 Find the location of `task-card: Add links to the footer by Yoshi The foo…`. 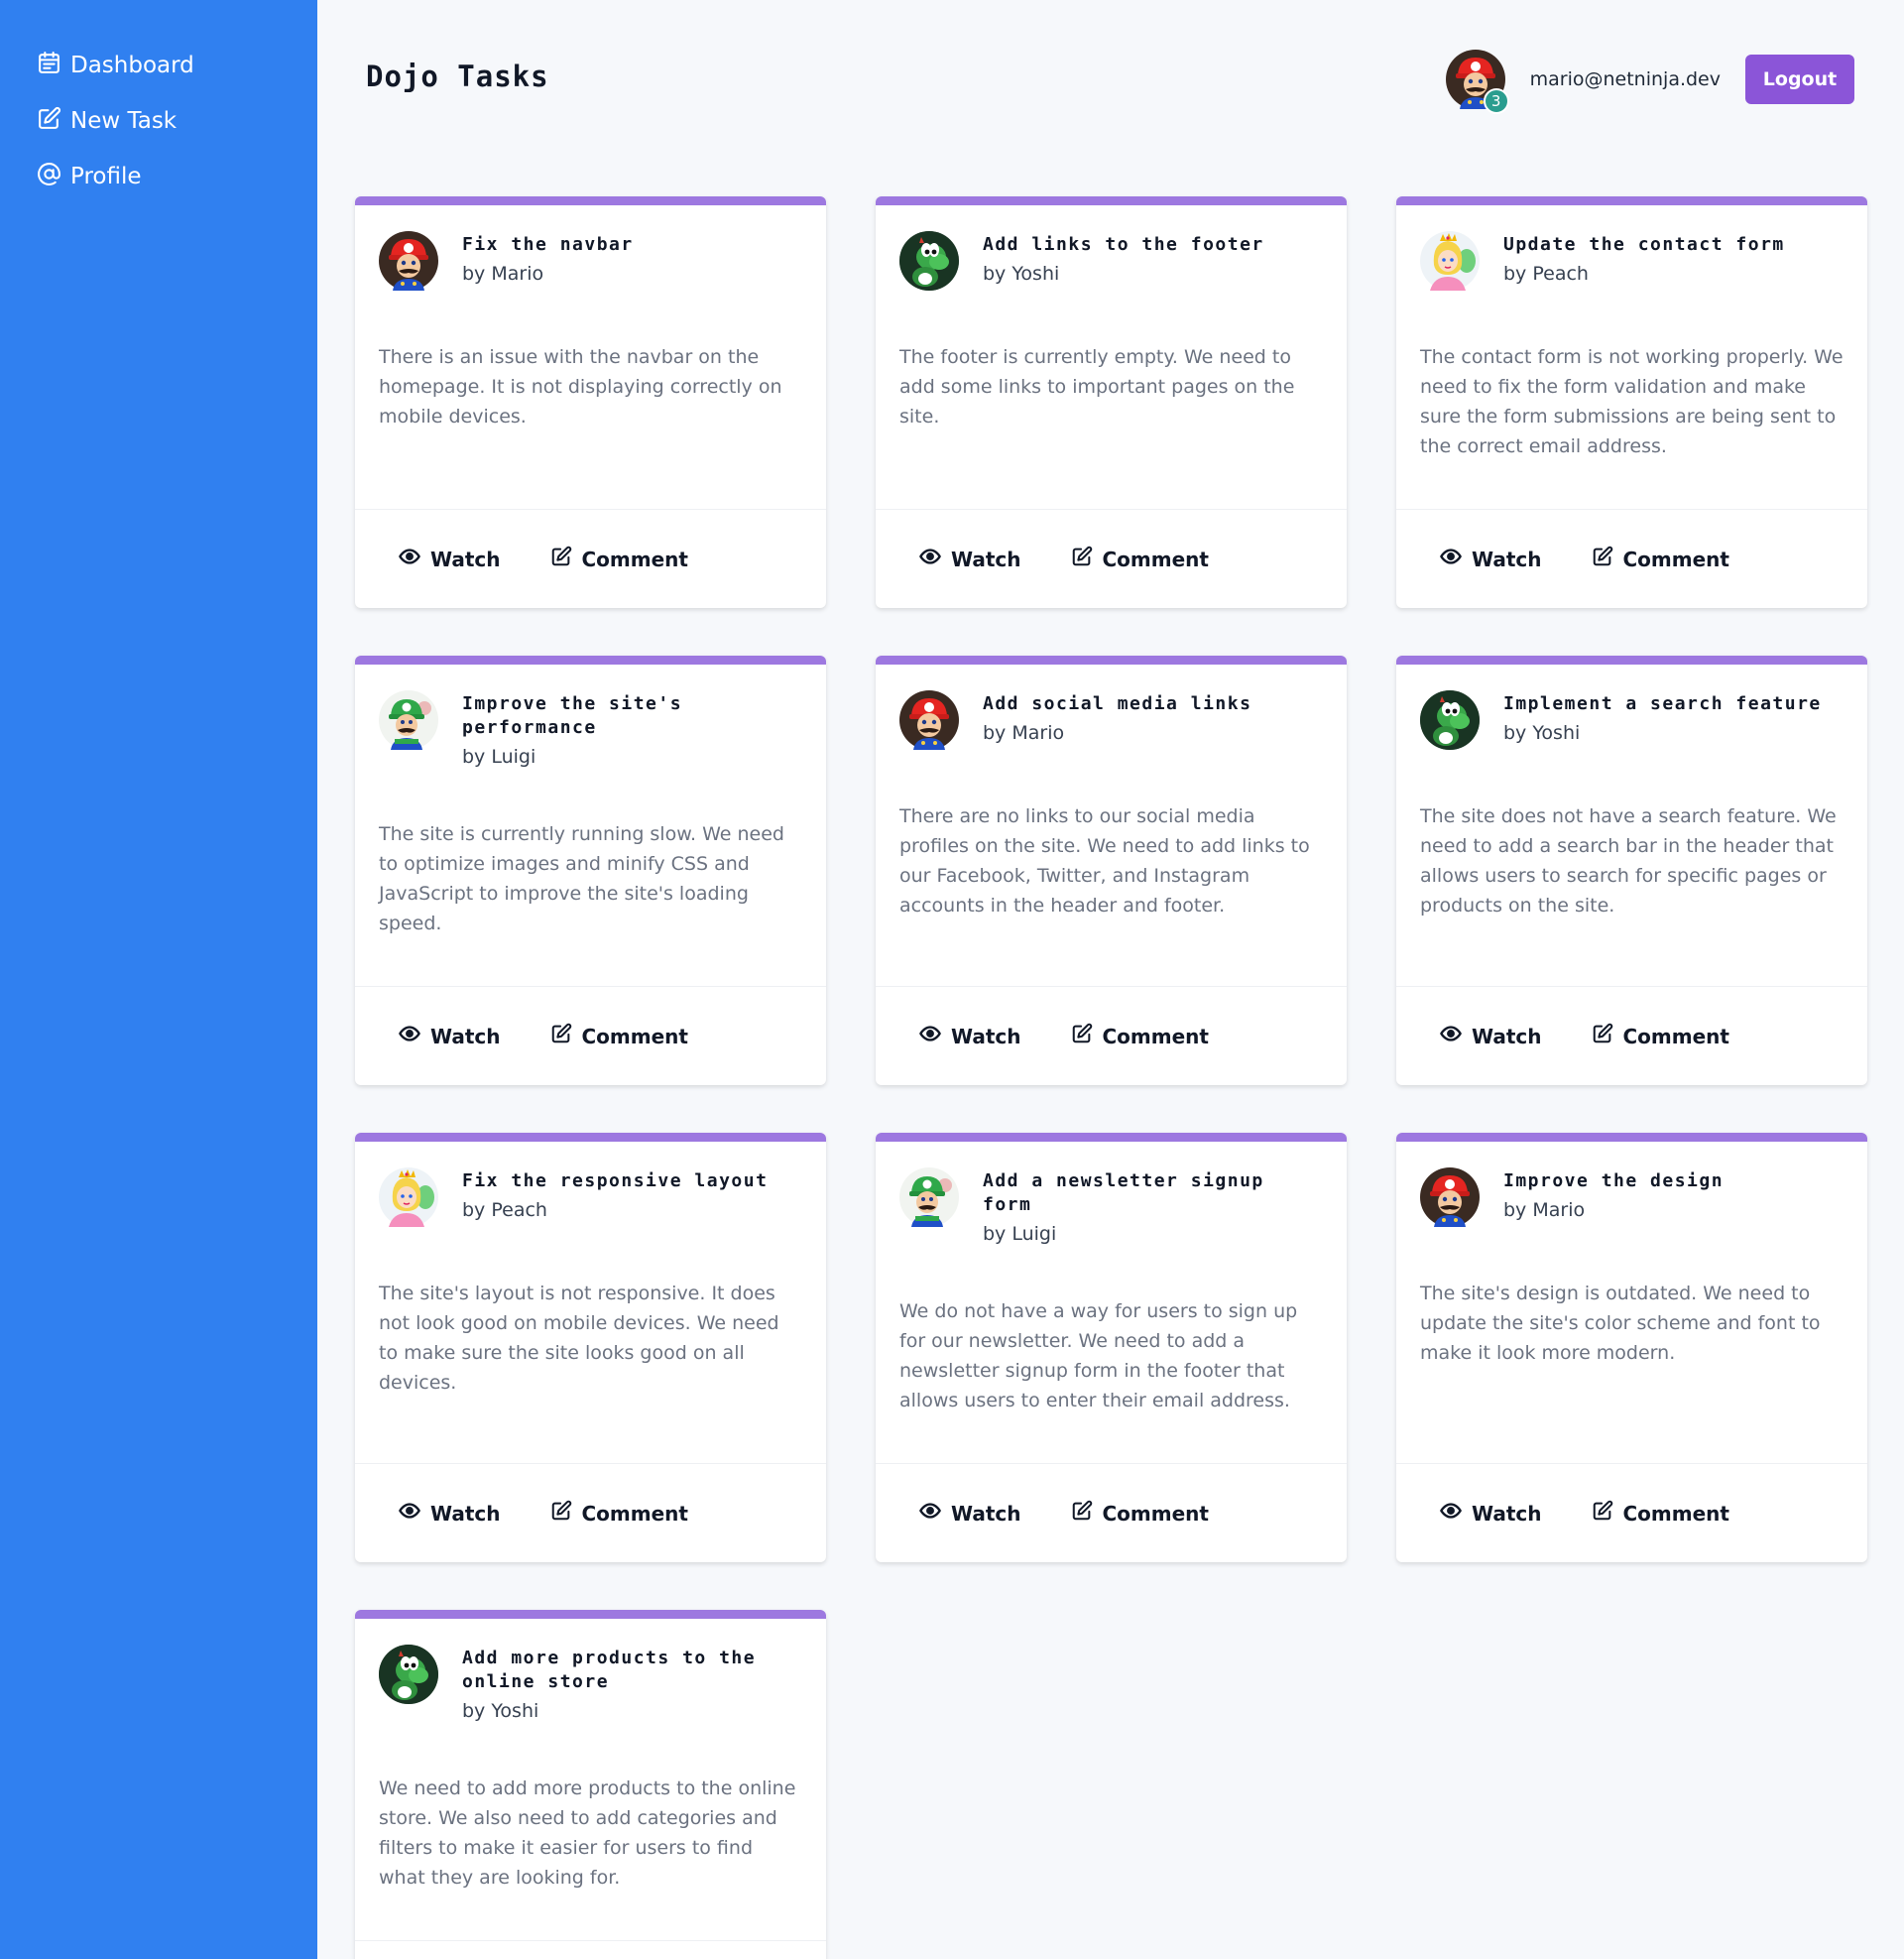

task-card: Add links to the footer by Yoshi The foo… is located at coordinates (1111, 402).